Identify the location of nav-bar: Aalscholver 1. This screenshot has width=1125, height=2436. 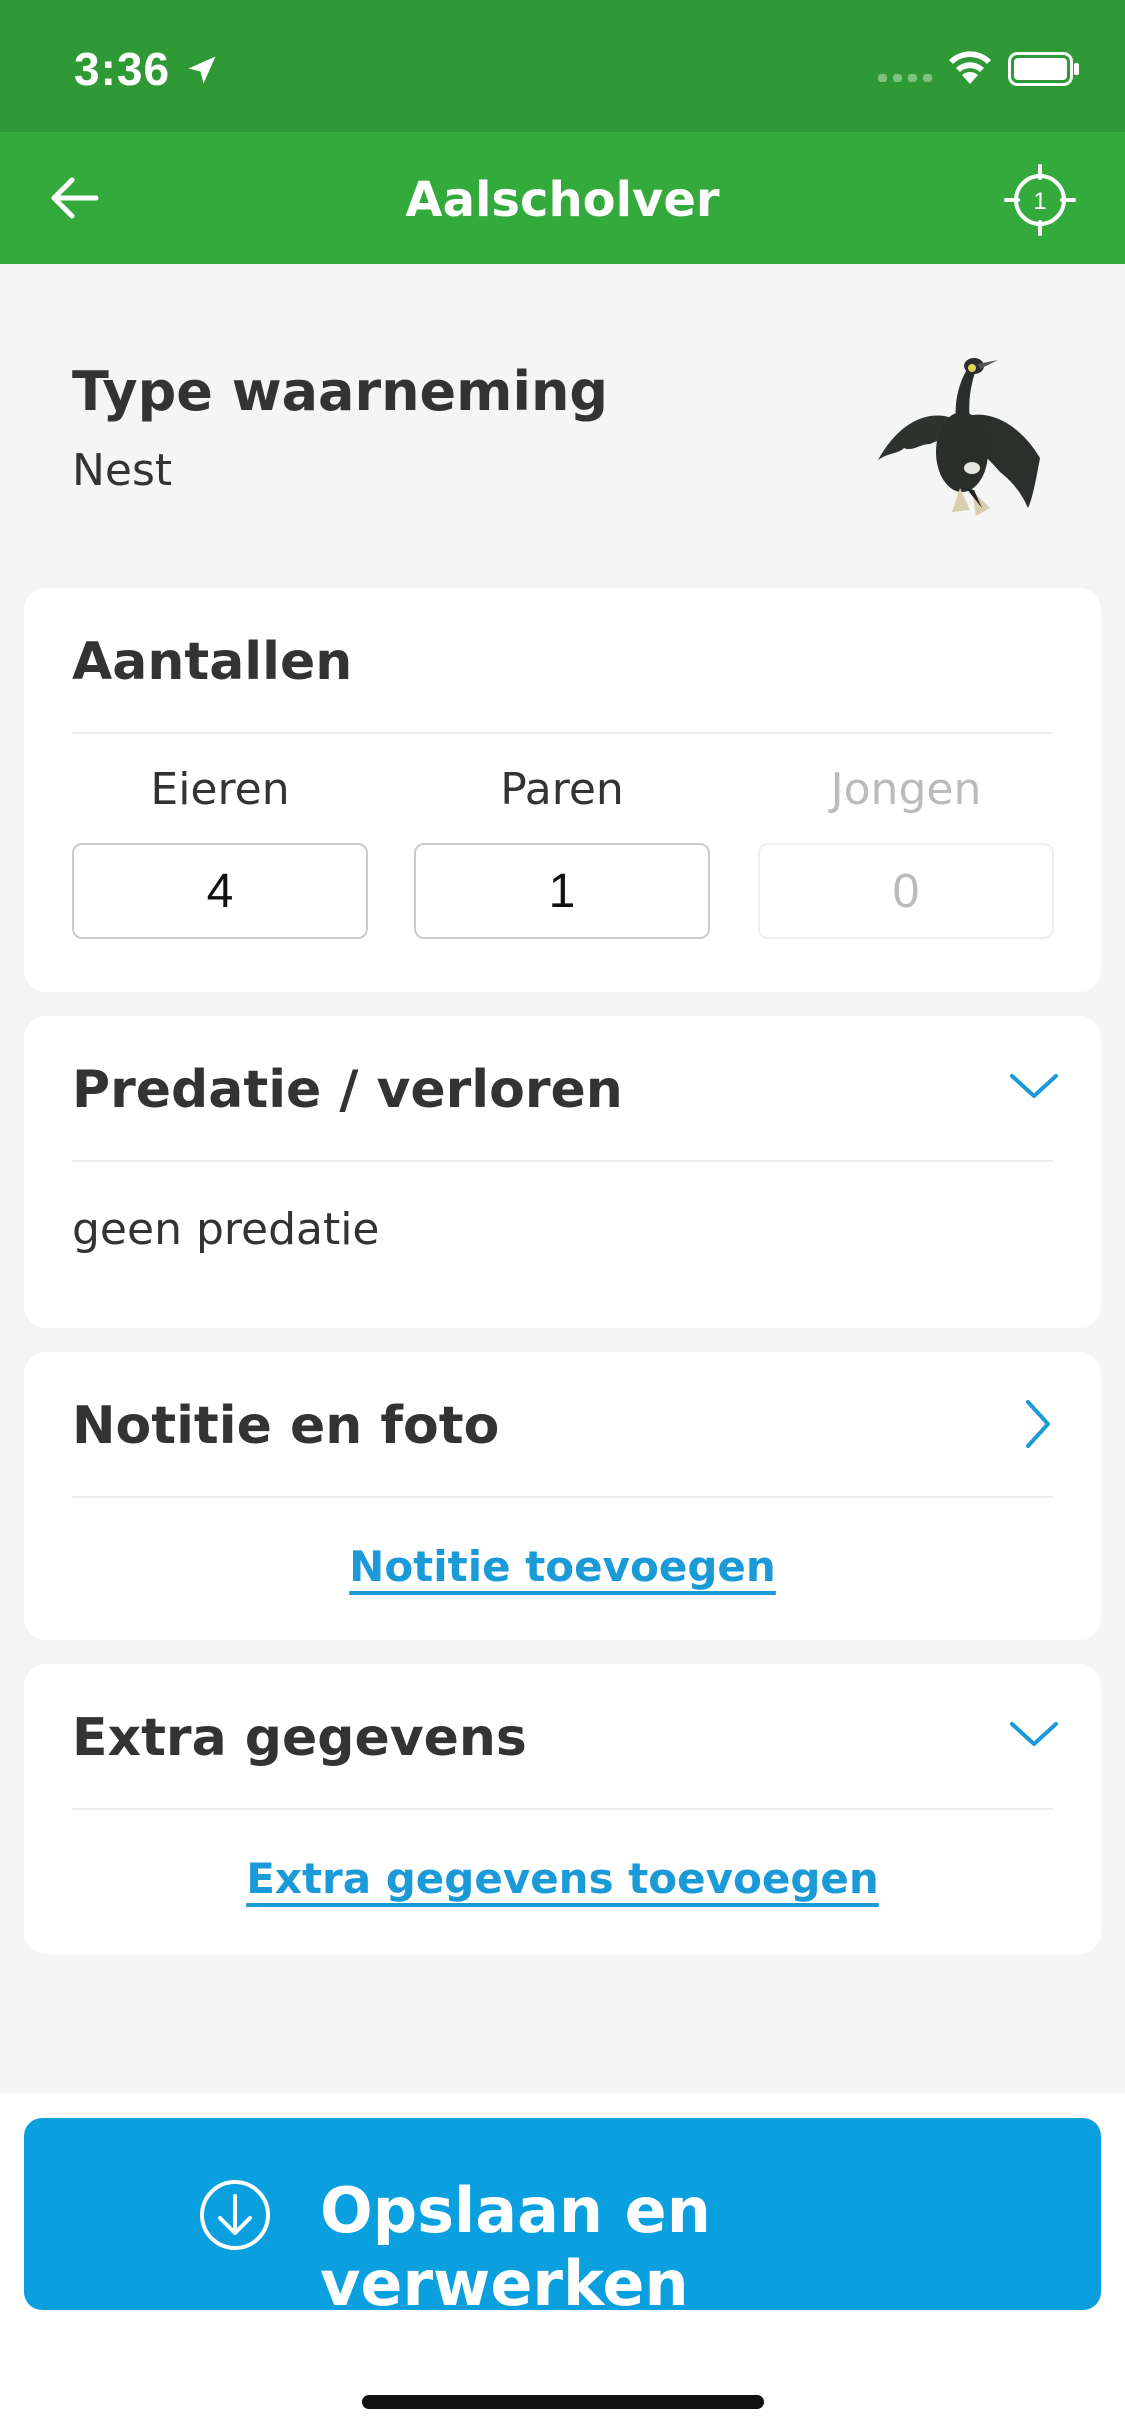
(562, 198).